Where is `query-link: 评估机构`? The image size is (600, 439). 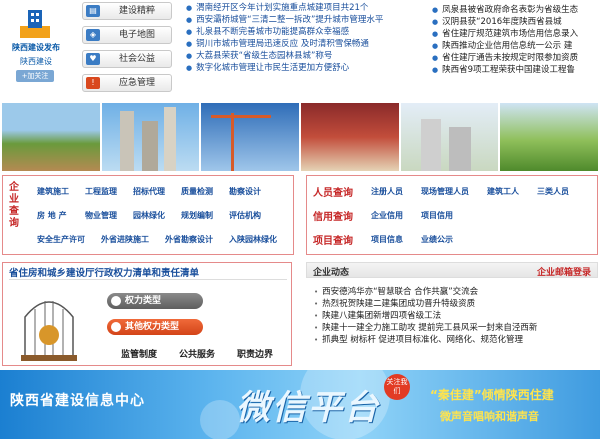
query-link: 评估机构 is located at coordinates (245, 215).